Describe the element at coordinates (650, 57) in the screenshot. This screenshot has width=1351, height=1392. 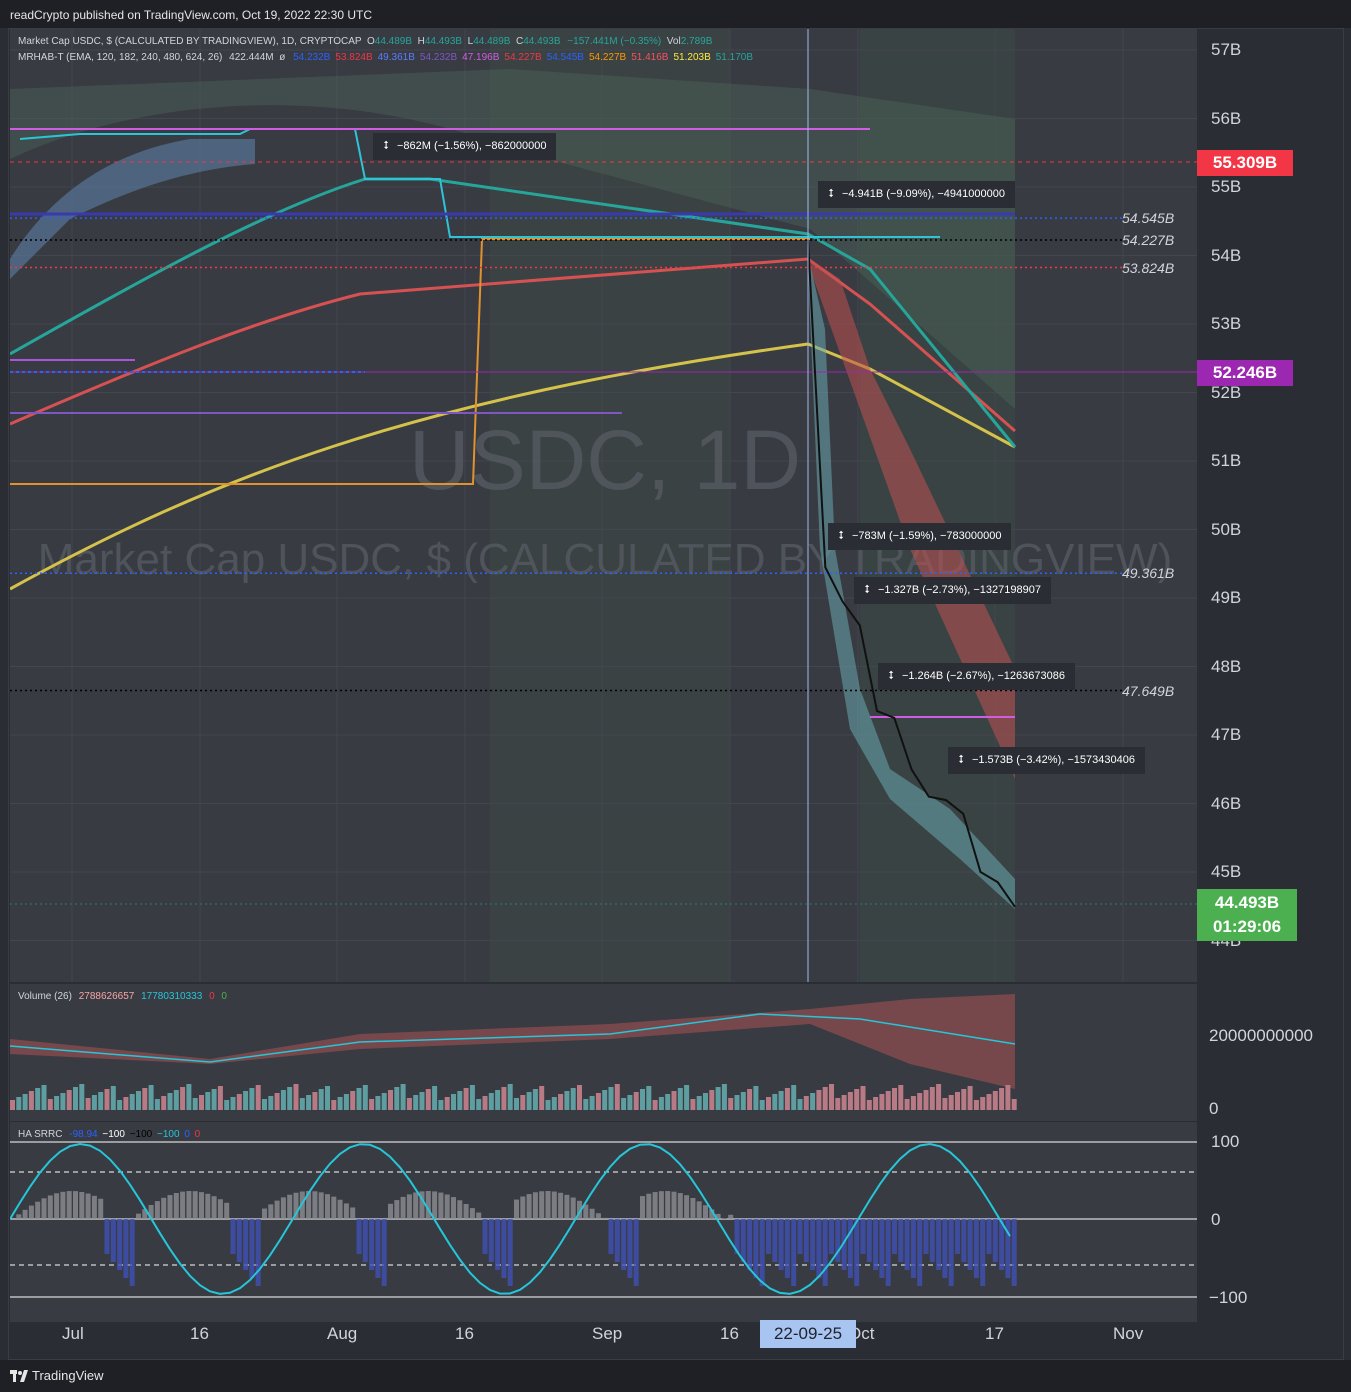
I see `legend-indicator-value: 51.416B` at that location.